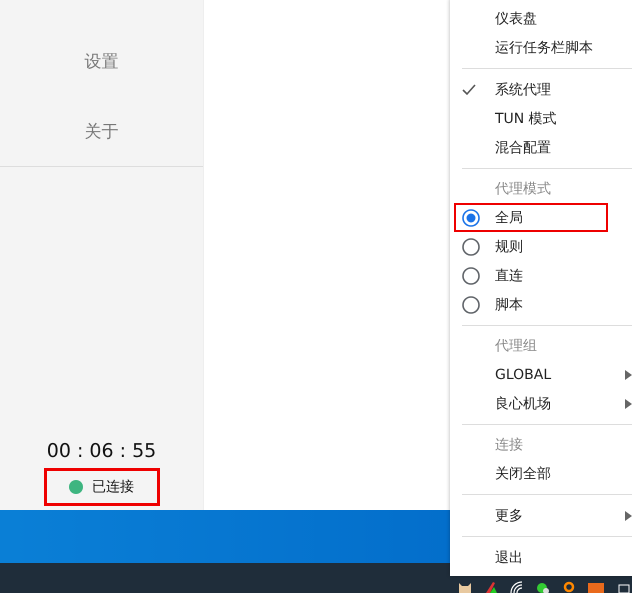  What do you see at coordinates (523, 89) in the screenshot?
I see `menu-item-label: 系统代理` at bounding box center [523, 89].